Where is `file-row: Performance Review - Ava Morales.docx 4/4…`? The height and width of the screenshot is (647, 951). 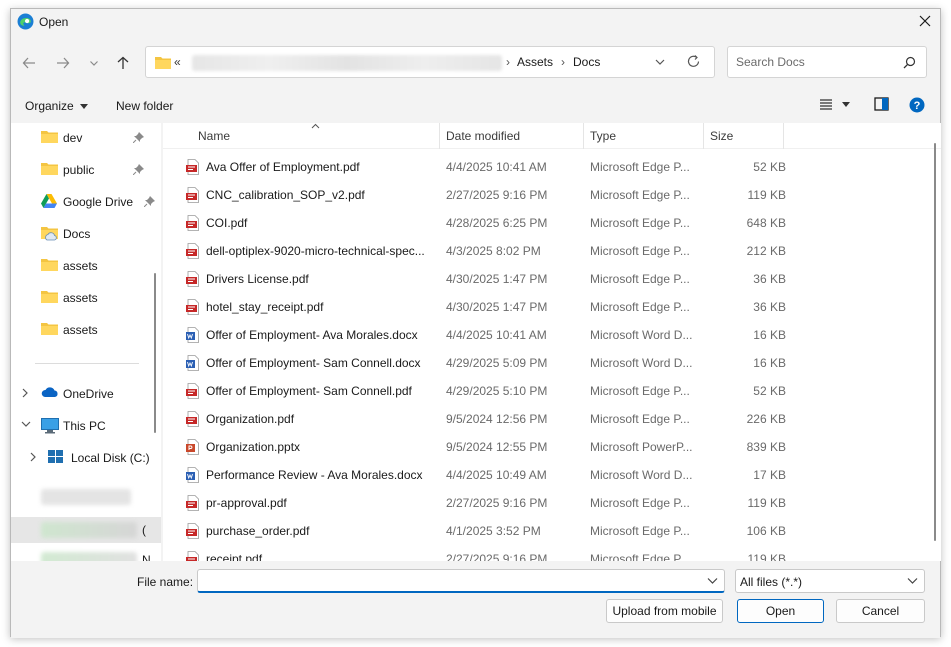
file-row: Performance Review - Ava Morales.docx 4/4… is located at coordinates (543, 475).